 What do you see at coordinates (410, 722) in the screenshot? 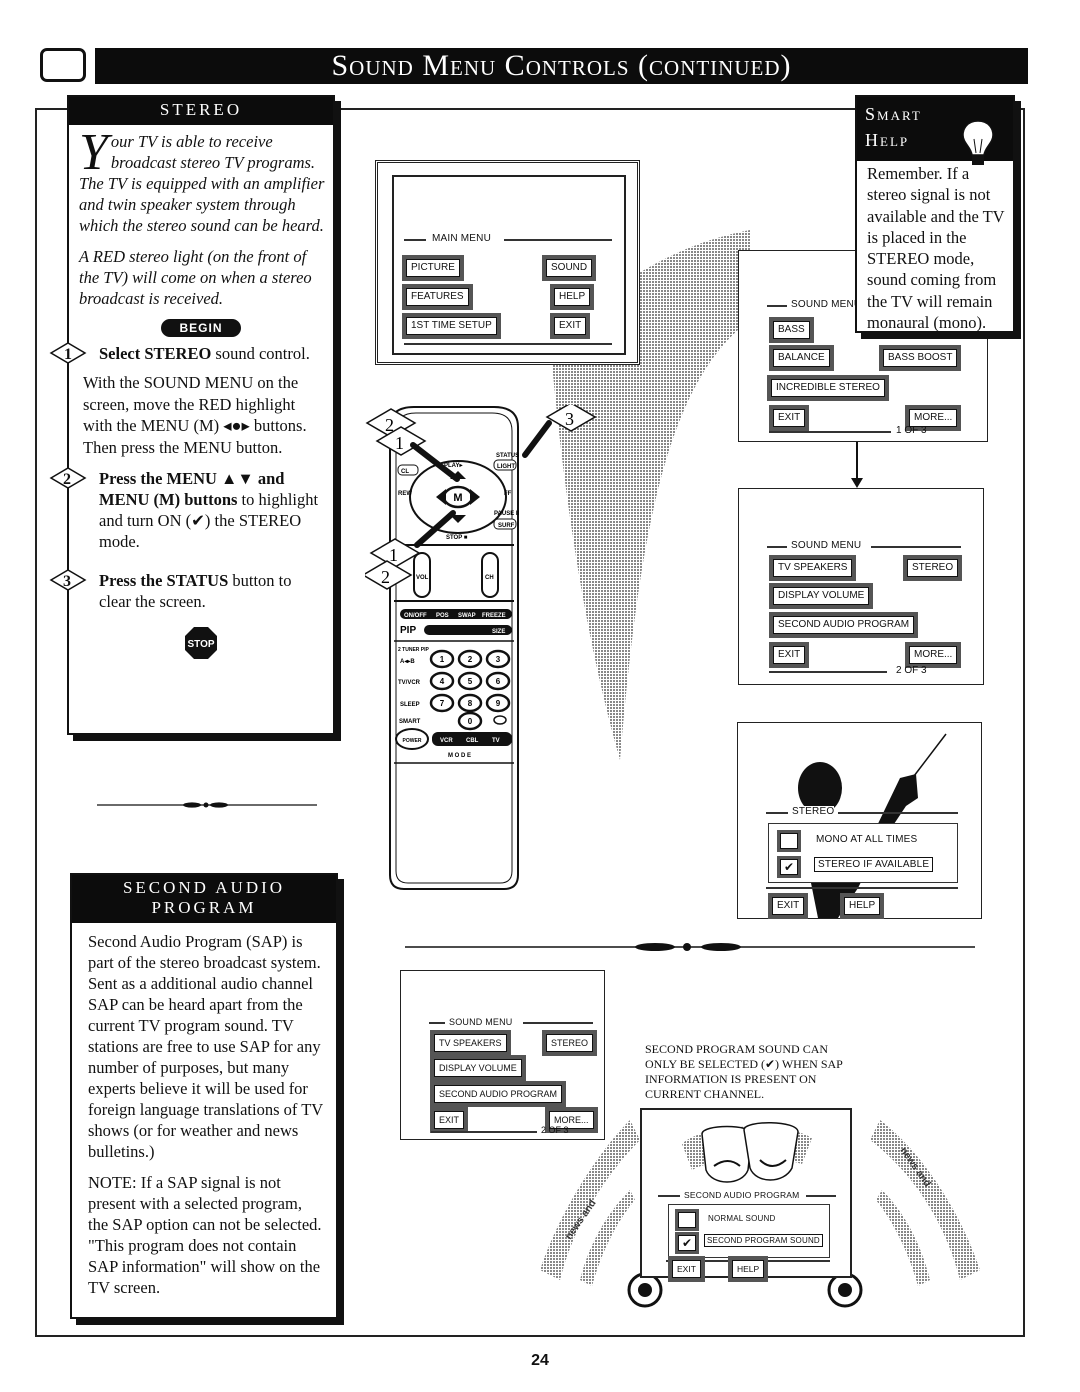
I see `remote-label-smart: SMART` at bounding box center [410, 722].